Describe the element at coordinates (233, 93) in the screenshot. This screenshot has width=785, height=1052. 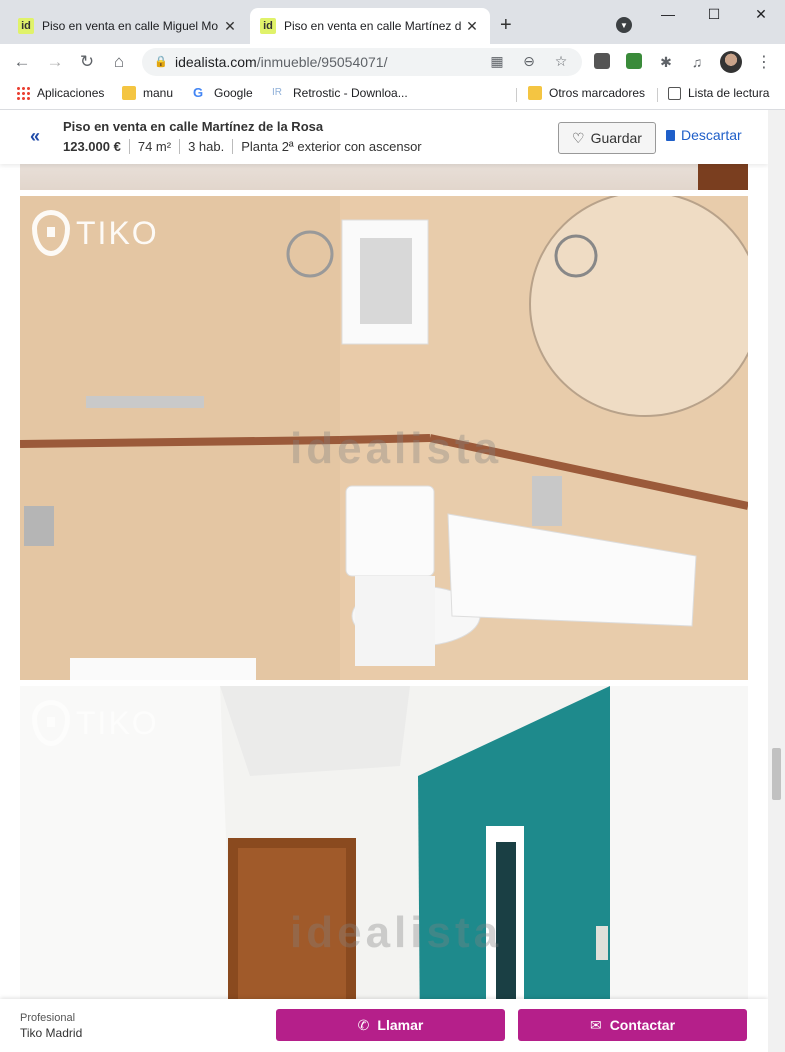
I see `bookmark-label: Google` at that location.